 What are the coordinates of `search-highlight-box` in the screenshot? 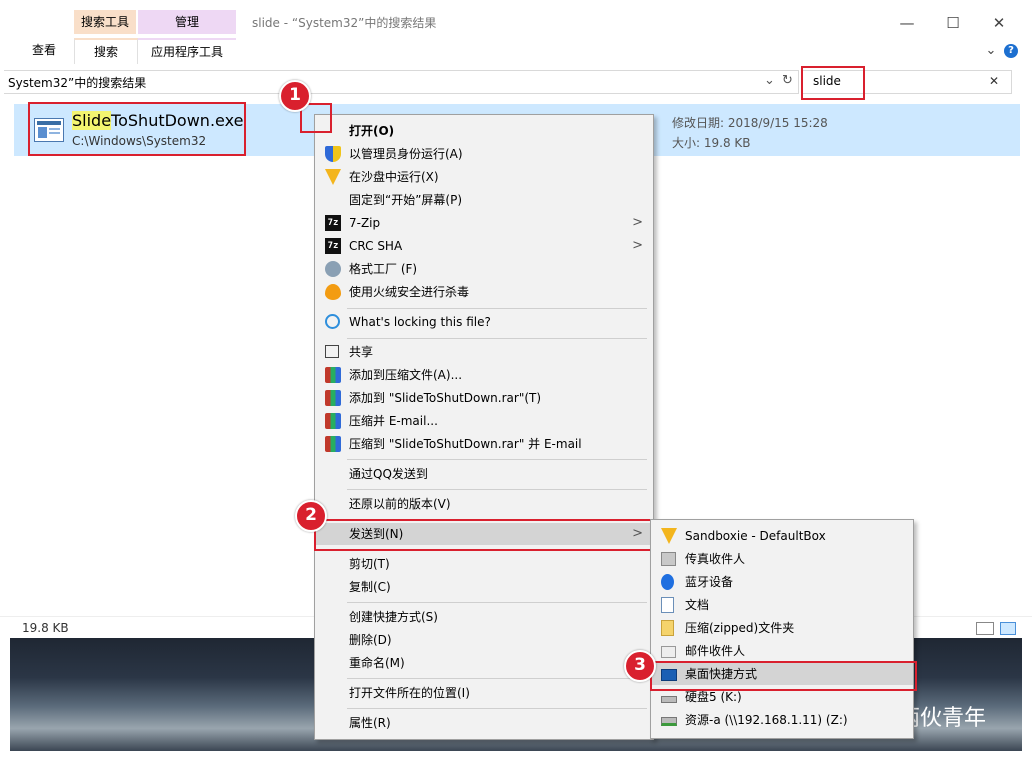 It's located at (833, 83).